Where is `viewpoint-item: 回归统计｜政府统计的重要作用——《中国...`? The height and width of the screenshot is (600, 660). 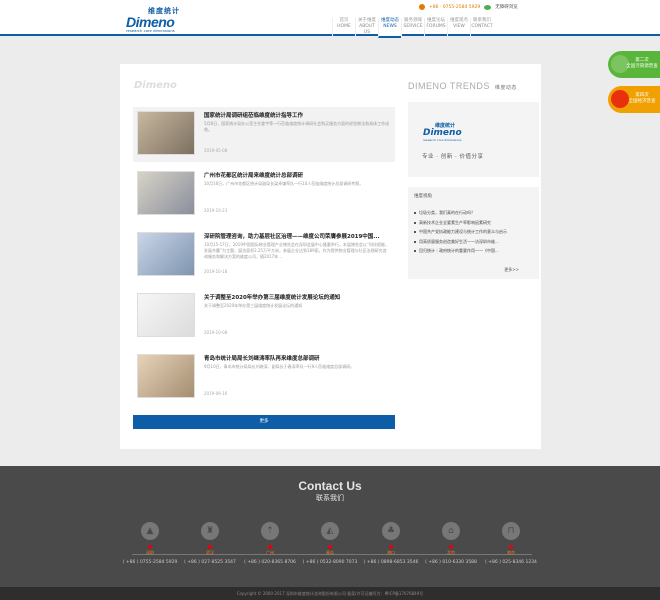 viewpoint-item: 回归统计｜政府统计的重要作用——《中国... is located at coordinates (473, 251).